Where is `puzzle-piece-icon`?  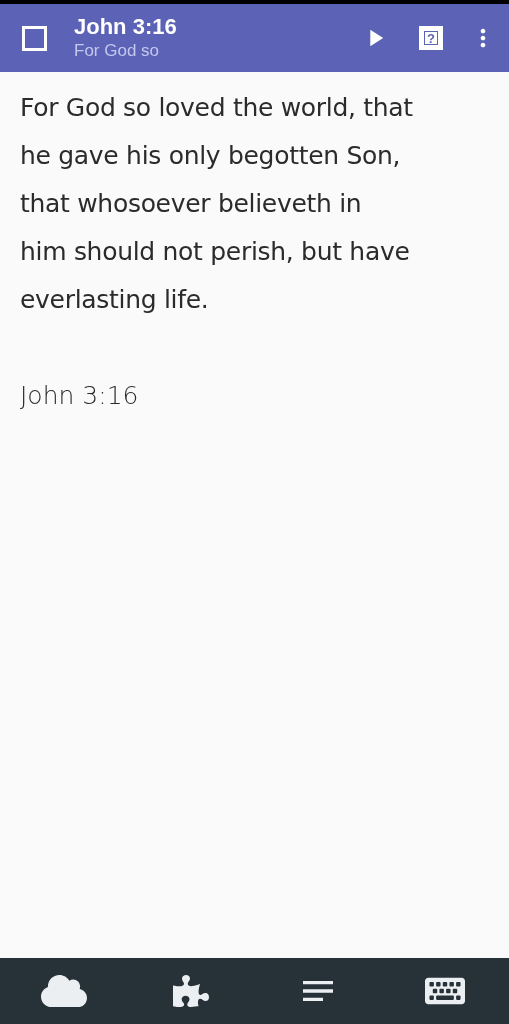 puzzle-piece-icon is located at coordinates (190, 991).